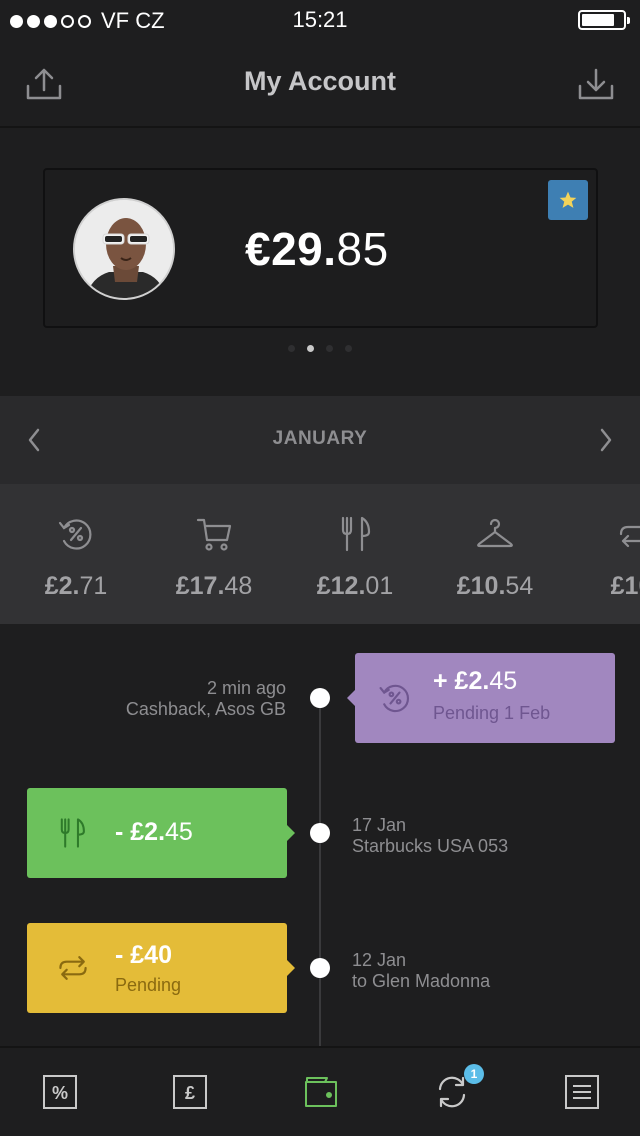  What do you see at coordinates (495, 533) in the screenshot?
I see `hanger-icon` at bounding box center [495, 533].